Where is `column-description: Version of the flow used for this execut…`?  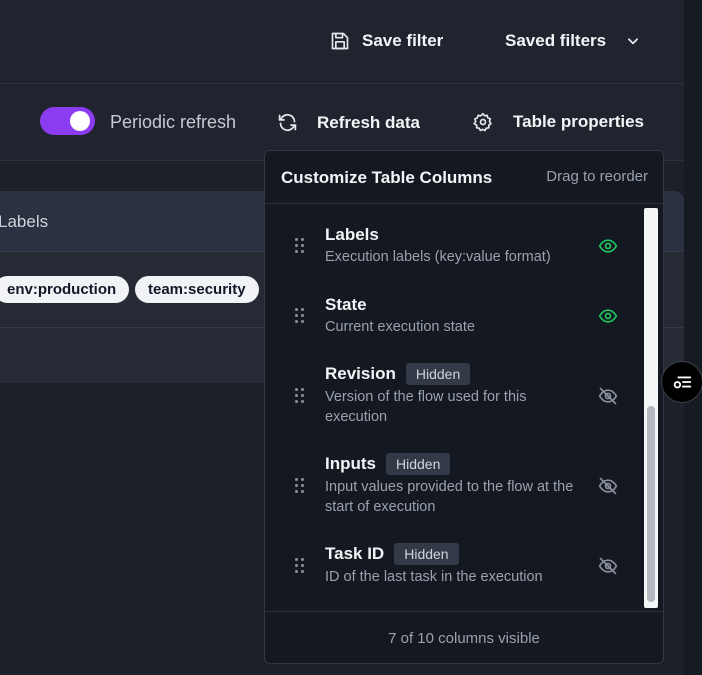
column-description: Version of the flow used for this execut… is located at coordinates (426, 407).